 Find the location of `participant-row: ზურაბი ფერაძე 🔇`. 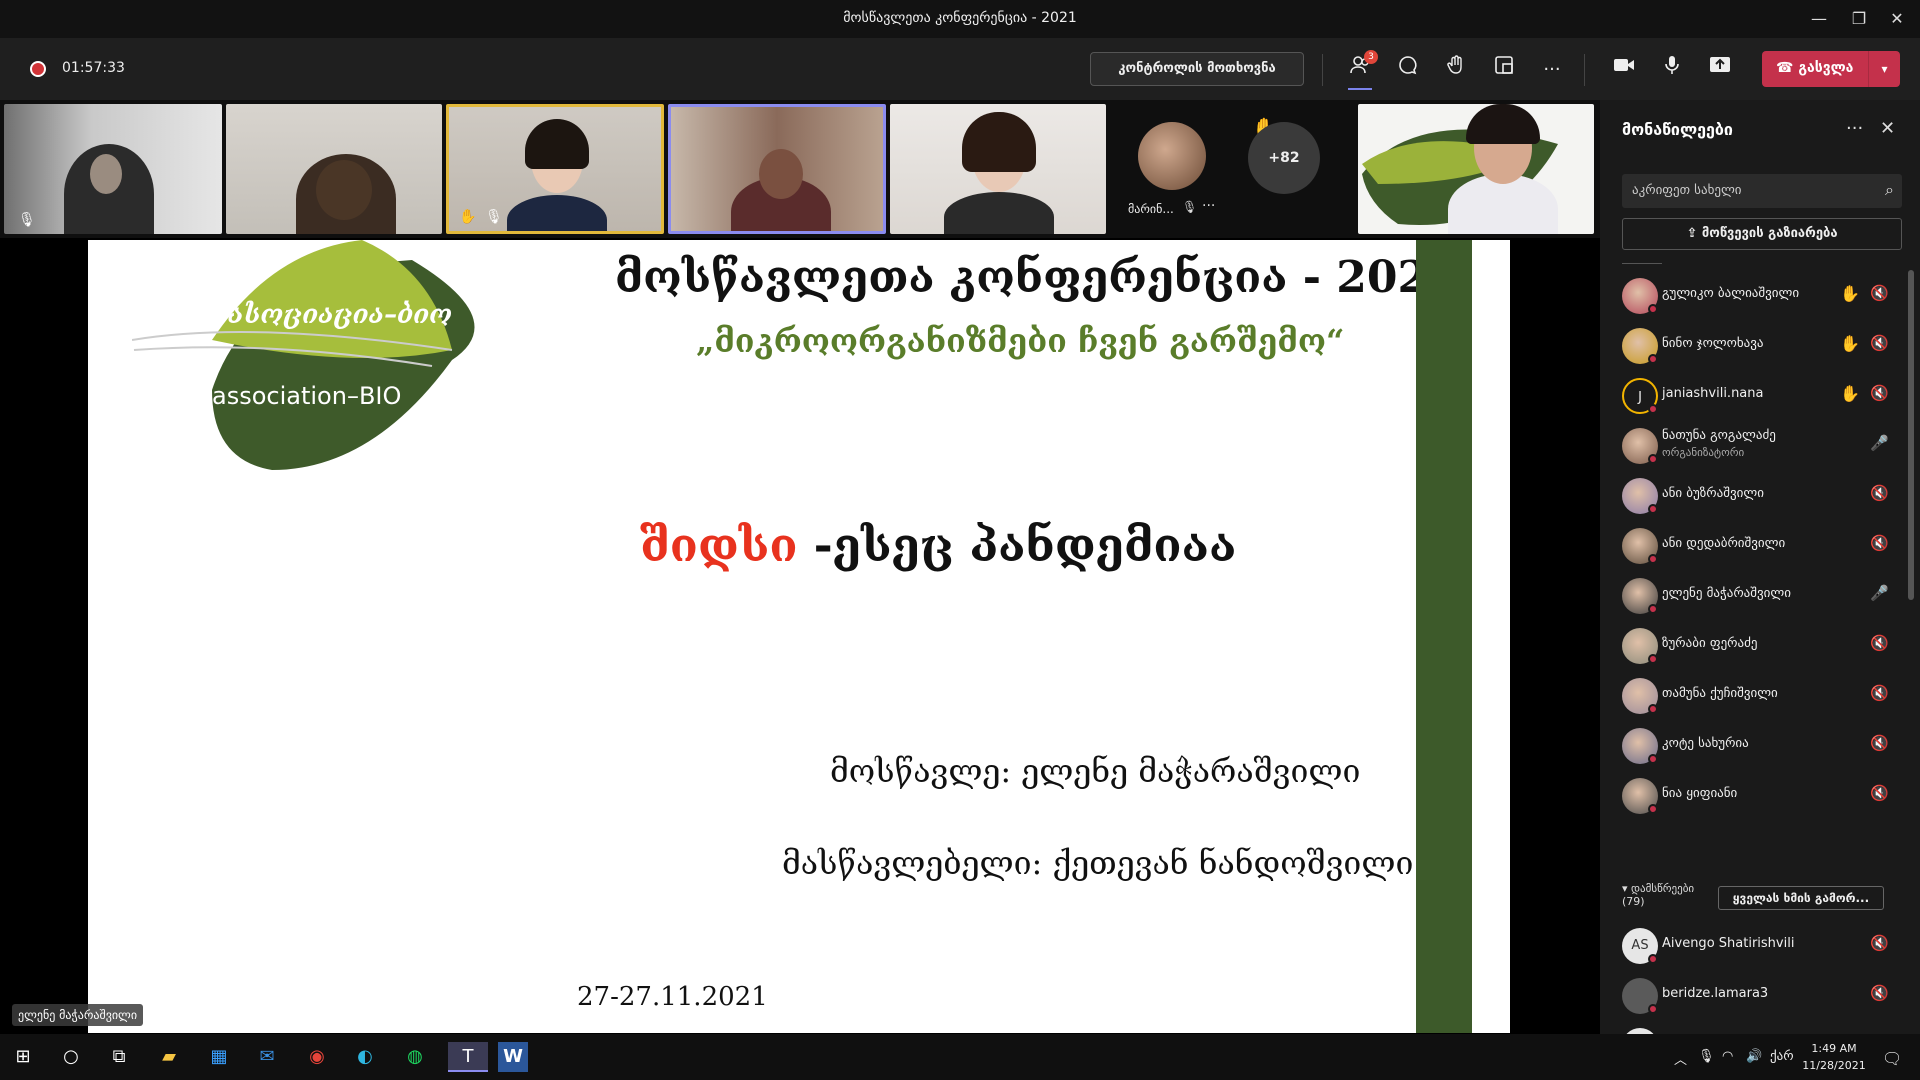

participant-row: ზურაბი ფერაძე 🔇 is located at coordinates (1750, 645).